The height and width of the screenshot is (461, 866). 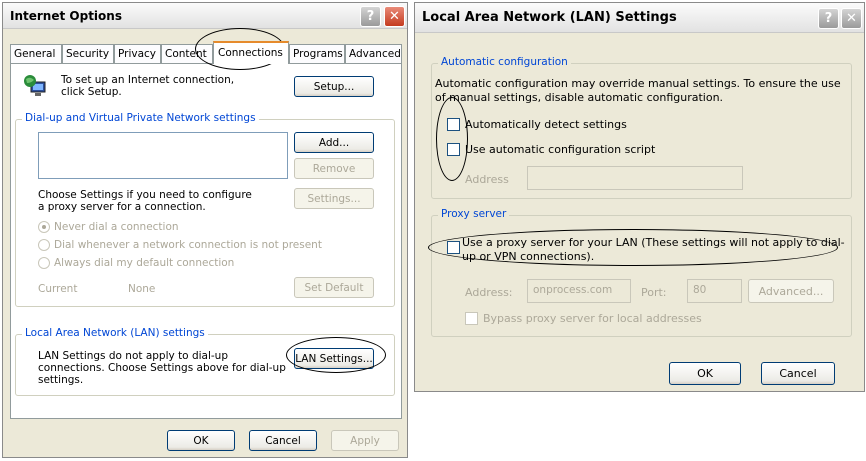 What do you see at coordinates (365, 440) in the screenshot?
I see `apply-button: Apply` at bounding box center [365, 440].